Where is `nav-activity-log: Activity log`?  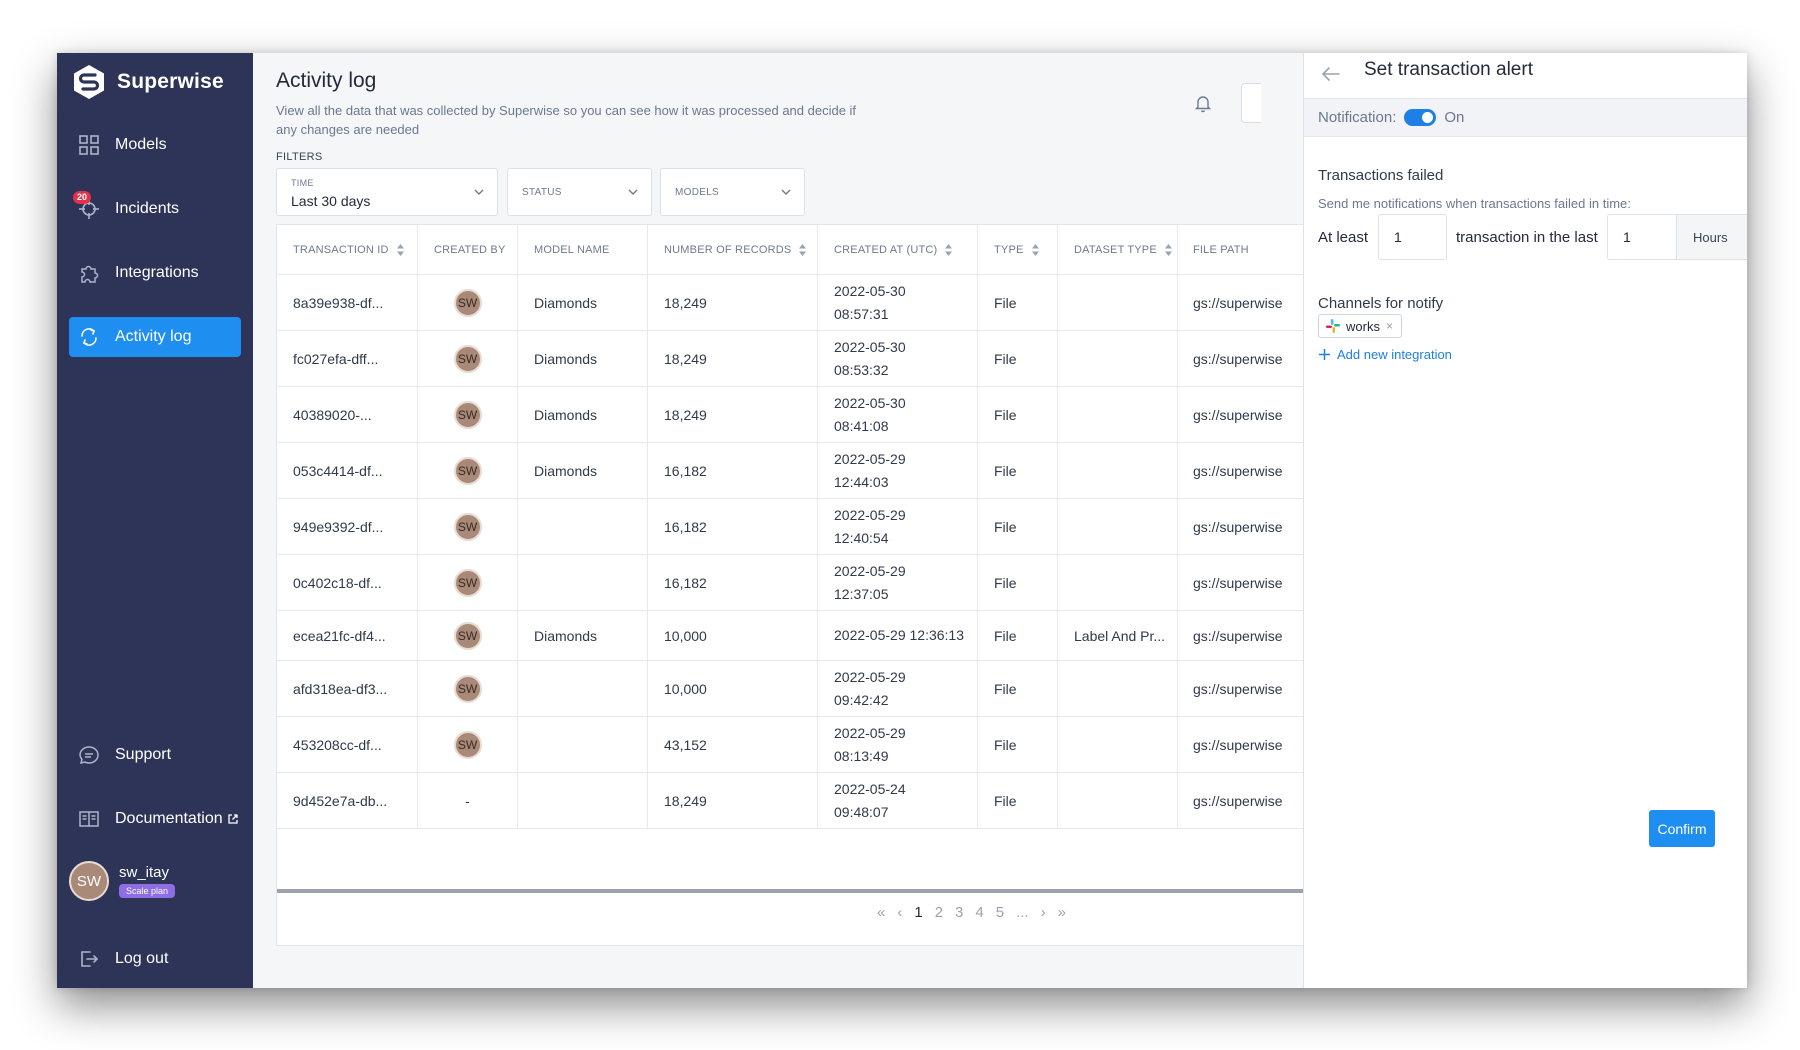 nav-activity-log: Activity log is located at coordinates (155, 337).